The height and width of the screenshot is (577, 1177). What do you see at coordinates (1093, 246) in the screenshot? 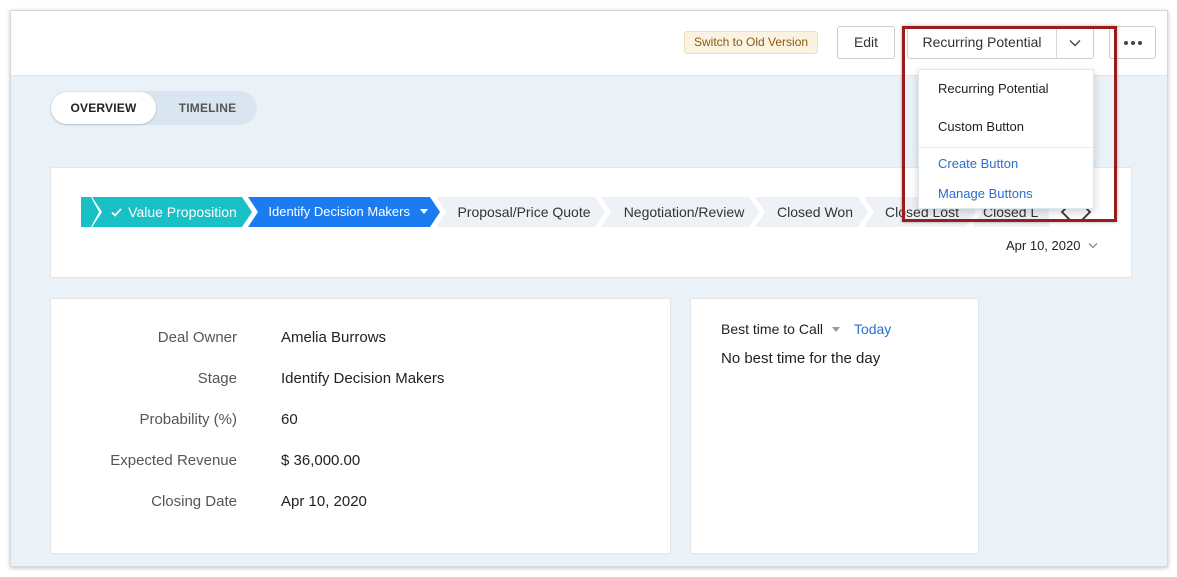
I see `chevron-down-icon` at bounding box center [1093, 246].